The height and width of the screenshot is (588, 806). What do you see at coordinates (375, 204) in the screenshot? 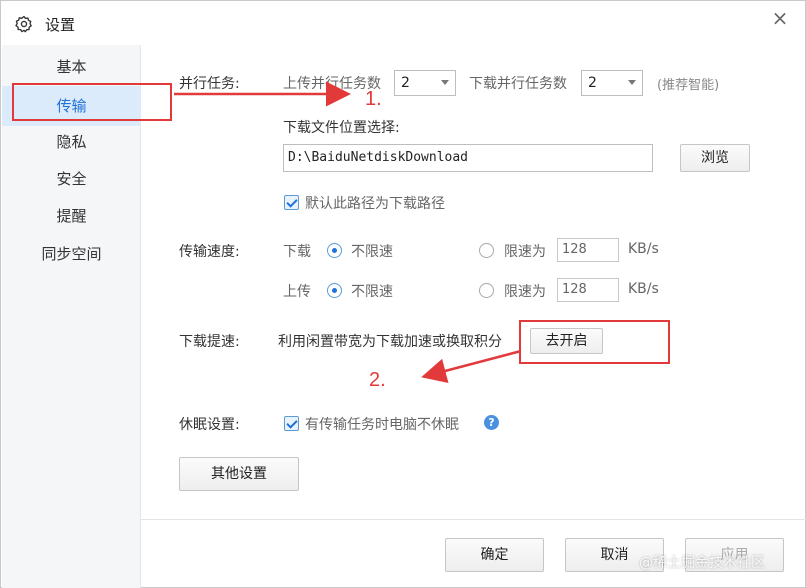
I see `default-path-label: 默认此路径为下载路径` at bounding box center [375, 204].